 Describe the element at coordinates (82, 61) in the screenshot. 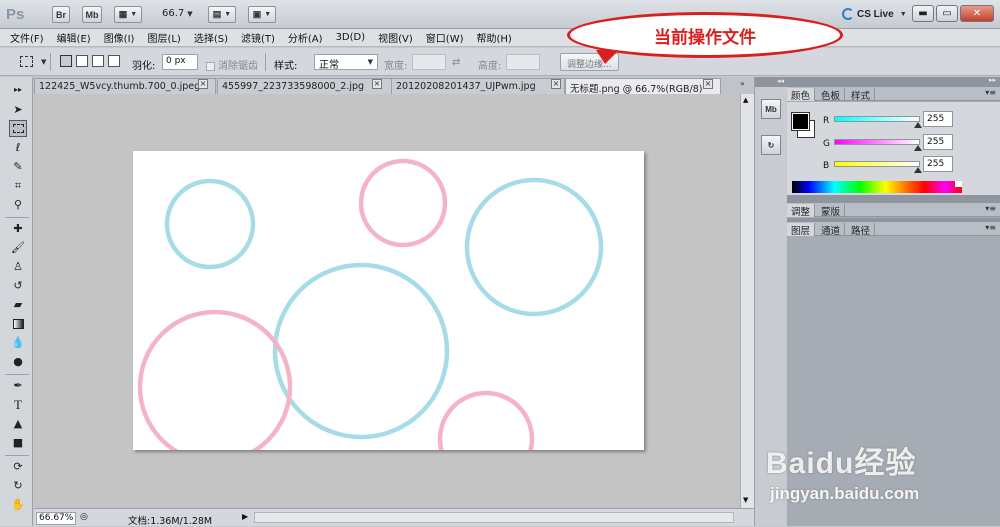

I see `add-selection-icon` at that location.